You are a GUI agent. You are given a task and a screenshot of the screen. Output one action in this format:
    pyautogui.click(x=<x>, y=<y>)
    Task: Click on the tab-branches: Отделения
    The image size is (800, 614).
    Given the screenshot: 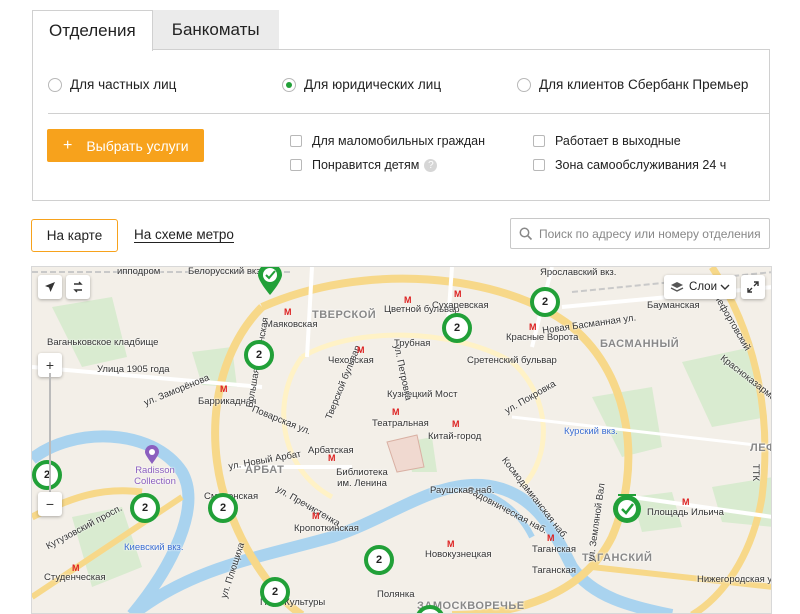 What is the action you would take?
    pyautogui.click(x=92, y=30)
    